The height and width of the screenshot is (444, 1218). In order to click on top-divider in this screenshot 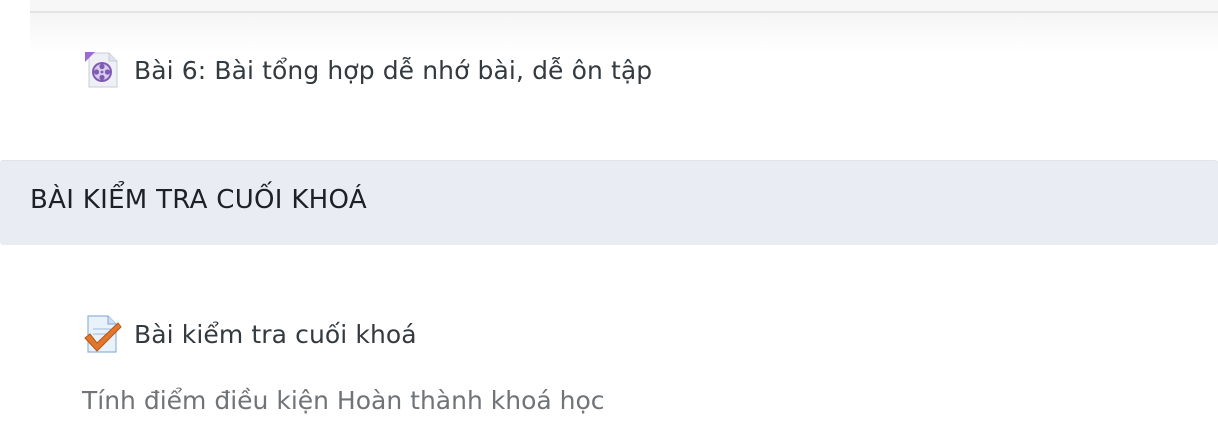, I will do `click(624, 6)`.